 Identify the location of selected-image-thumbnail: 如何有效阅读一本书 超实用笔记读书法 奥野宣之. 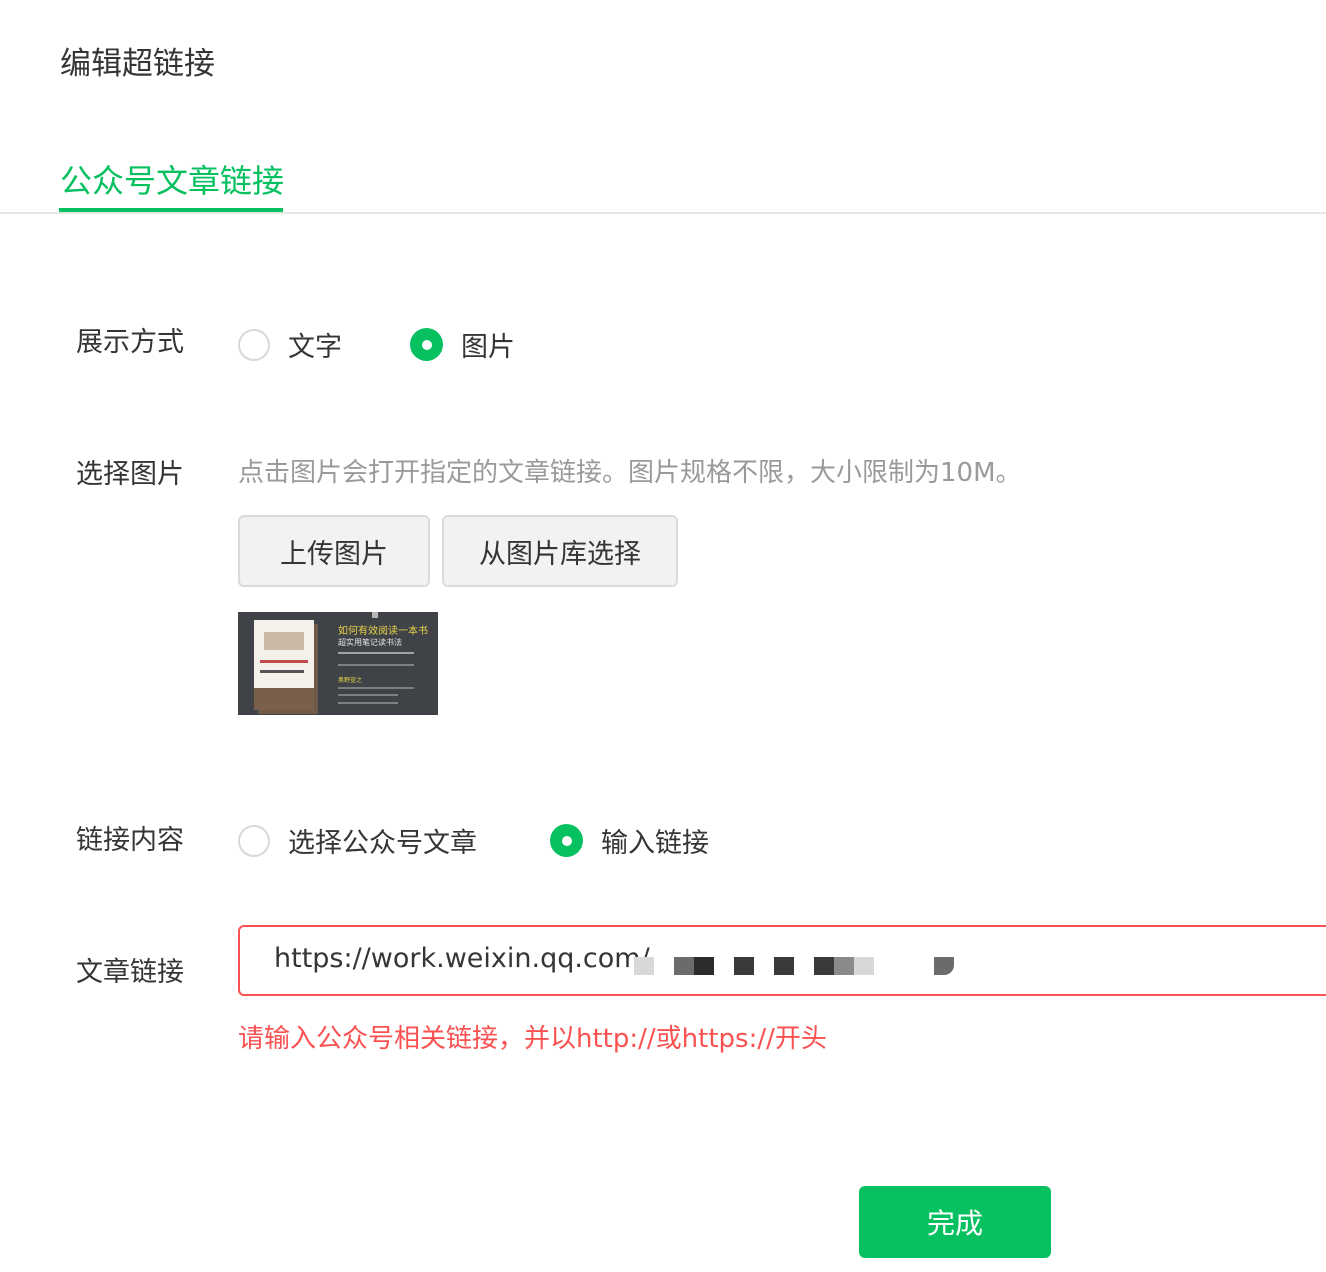
(338, 663).